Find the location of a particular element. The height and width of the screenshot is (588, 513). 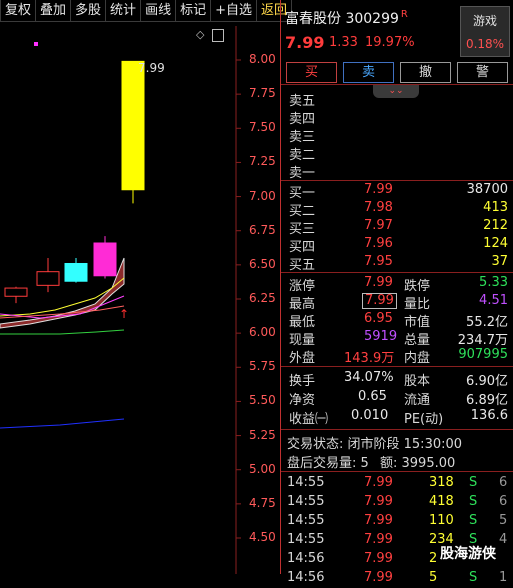

bid-price: 7.98 is located at coordinates (378, 207).